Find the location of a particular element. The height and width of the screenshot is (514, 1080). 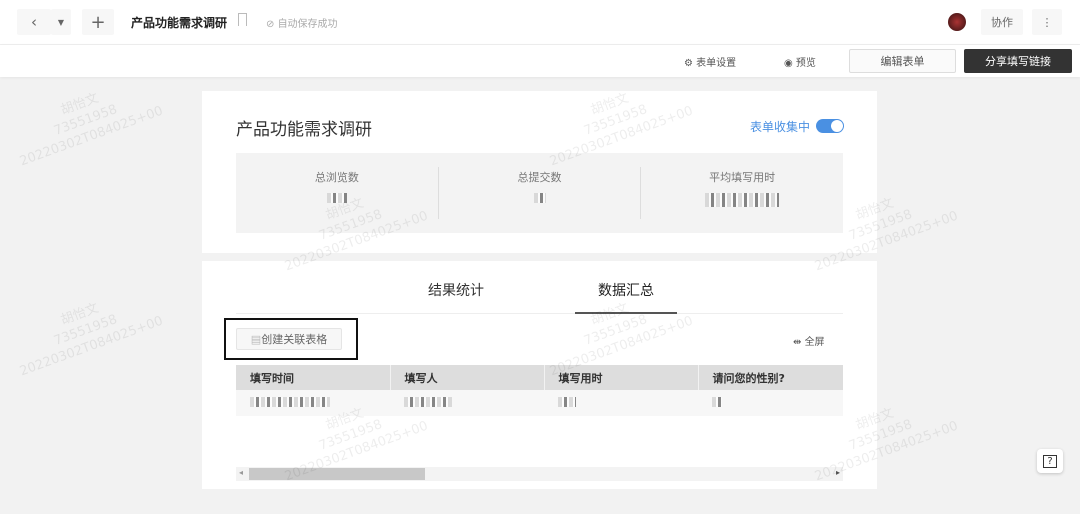

eye-icon: ◉ is located at coordinates (790, 63).